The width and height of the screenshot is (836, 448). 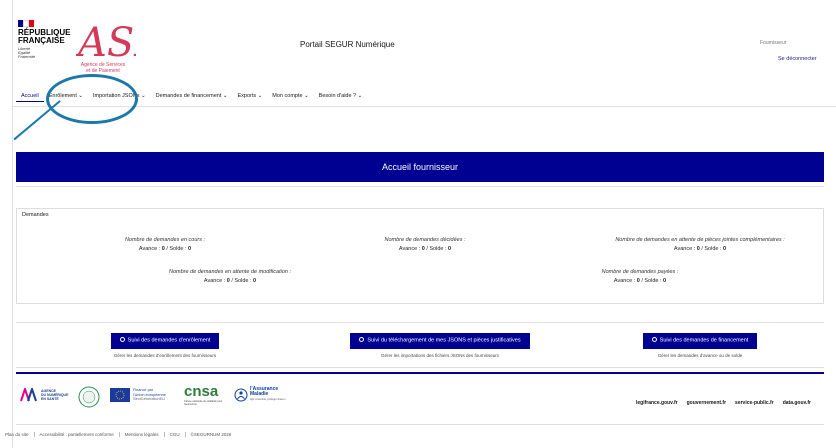 What do you see at coordinates (211, 434) in the screenshot?
I see `copyright: ©SEGURNUM 2026` at bounding box center [211, 434].